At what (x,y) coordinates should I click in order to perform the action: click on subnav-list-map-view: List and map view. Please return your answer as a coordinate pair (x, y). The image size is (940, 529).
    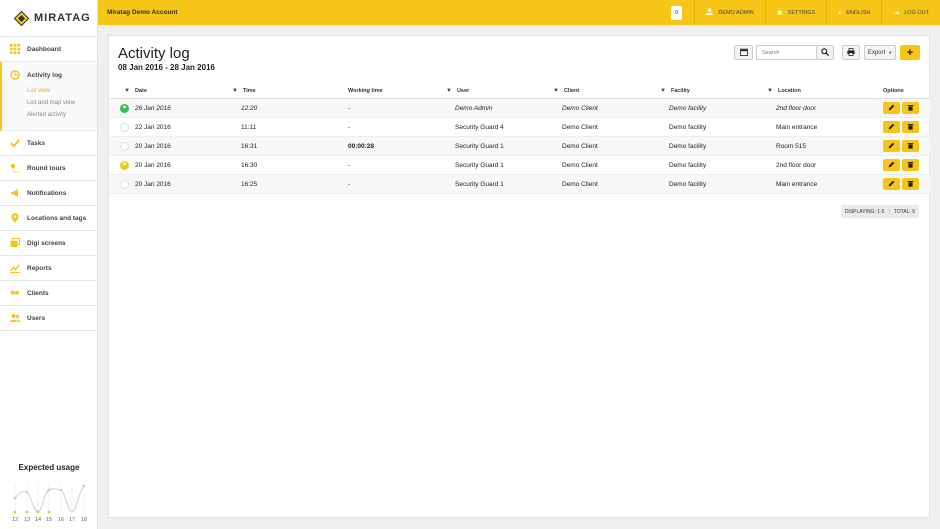
    Looking at the image, I should click on (51, 103).